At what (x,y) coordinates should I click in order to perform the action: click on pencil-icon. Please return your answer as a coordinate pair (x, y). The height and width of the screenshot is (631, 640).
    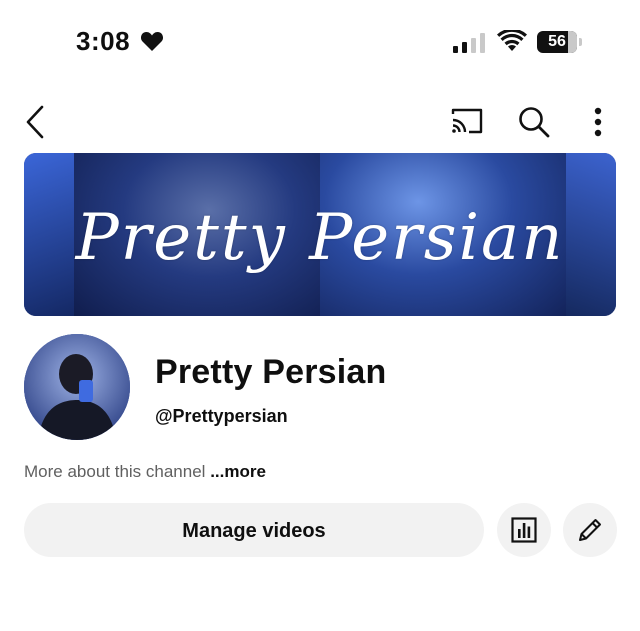
    Looking at the image, I should click on (590, 530).